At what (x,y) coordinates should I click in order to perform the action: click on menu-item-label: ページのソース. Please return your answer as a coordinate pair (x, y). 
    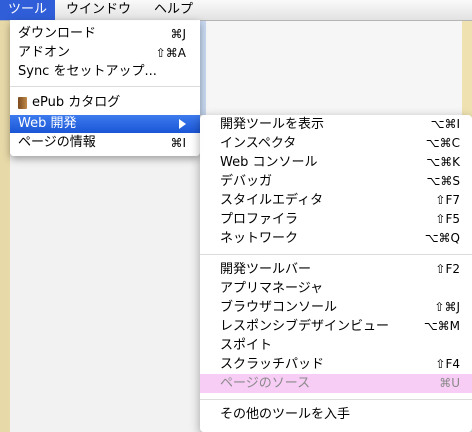
    Looking at the image, I should click on (265, 383).